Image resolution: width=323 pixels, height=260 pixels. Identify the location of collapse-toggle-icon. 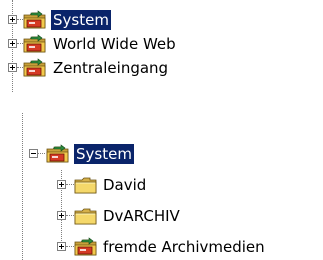
(33, 153).